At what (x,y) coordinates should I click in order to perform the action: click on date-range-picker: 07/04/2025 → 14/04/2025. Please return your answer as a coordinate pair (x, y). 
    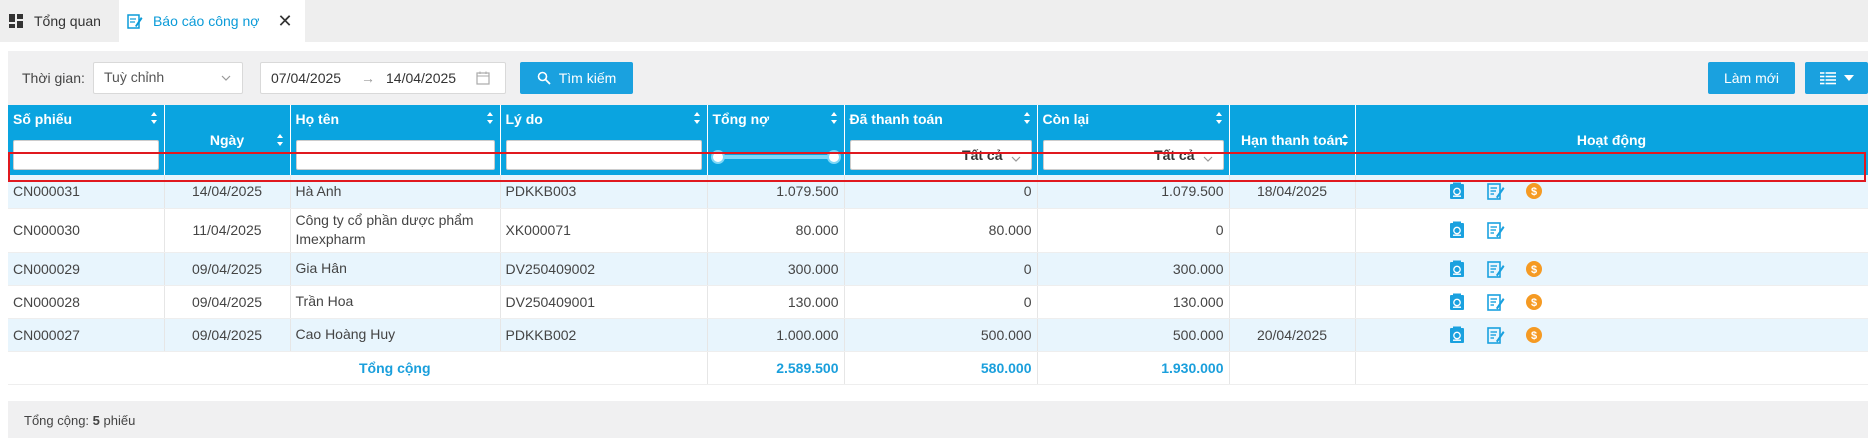
    Looking at the image, I should click on (383, 78).